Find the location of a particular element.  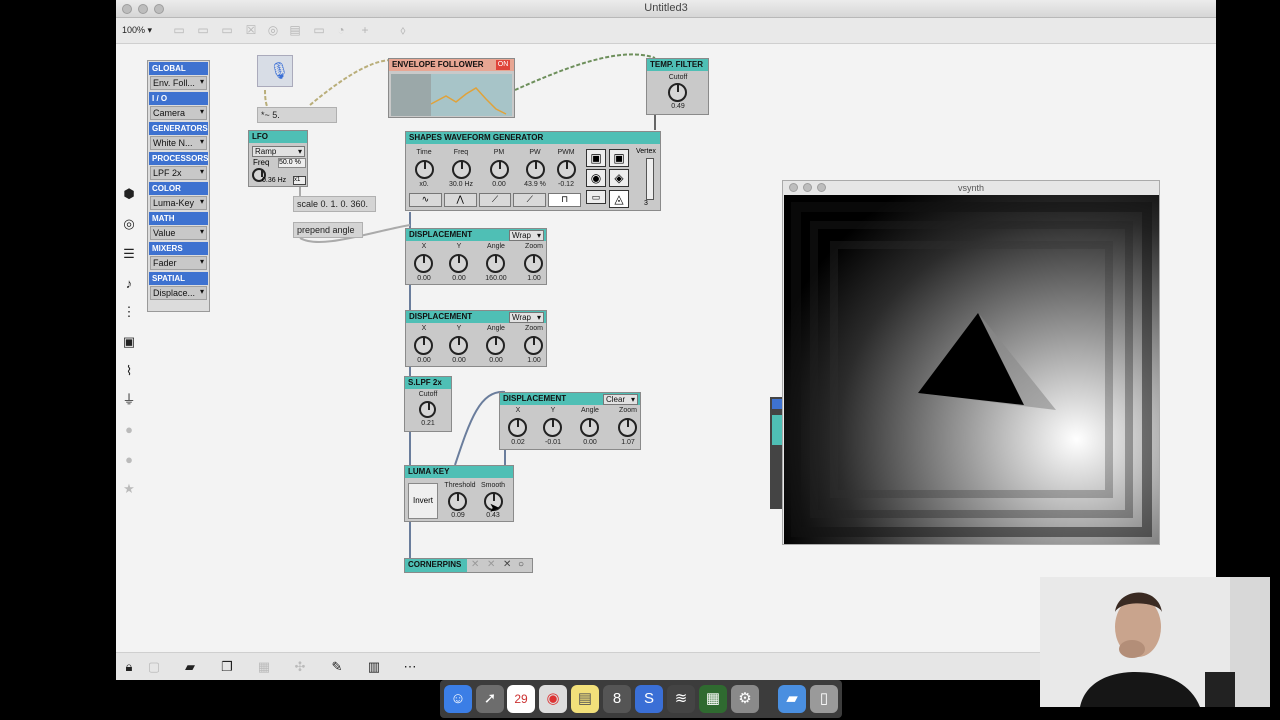

temp-filter-title: TEMP. FILTER is located at coordinates (677, 65).